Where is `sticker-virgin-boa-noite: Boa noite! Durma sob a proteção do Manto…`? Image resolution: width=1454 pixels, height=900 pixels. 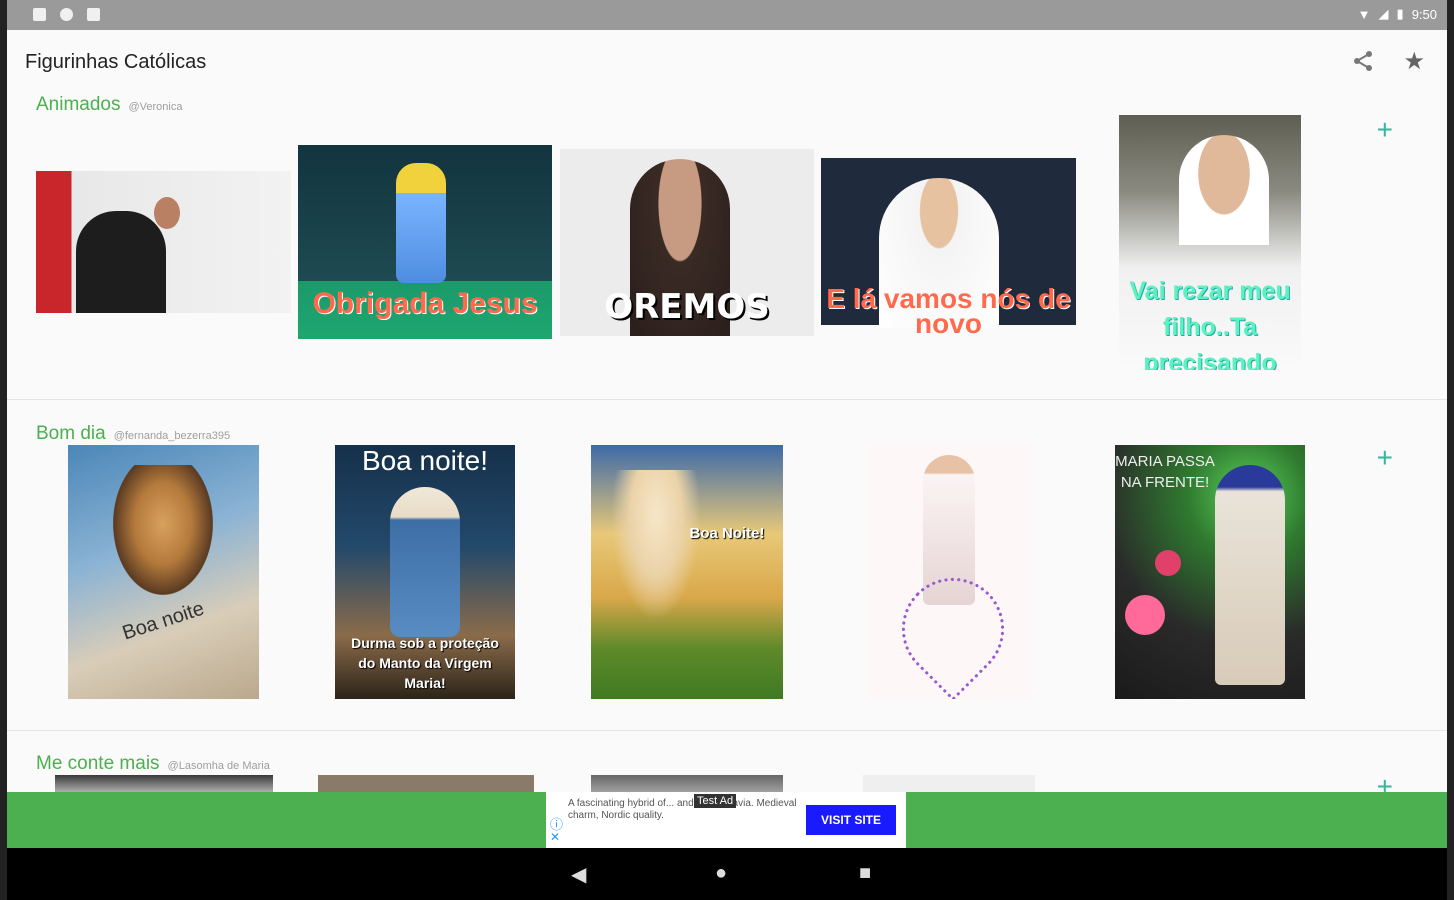
sticker-virgin-boa-noite: Boa noite! Durma sob a proteção do Manto… is located at coordinates (425, 572).